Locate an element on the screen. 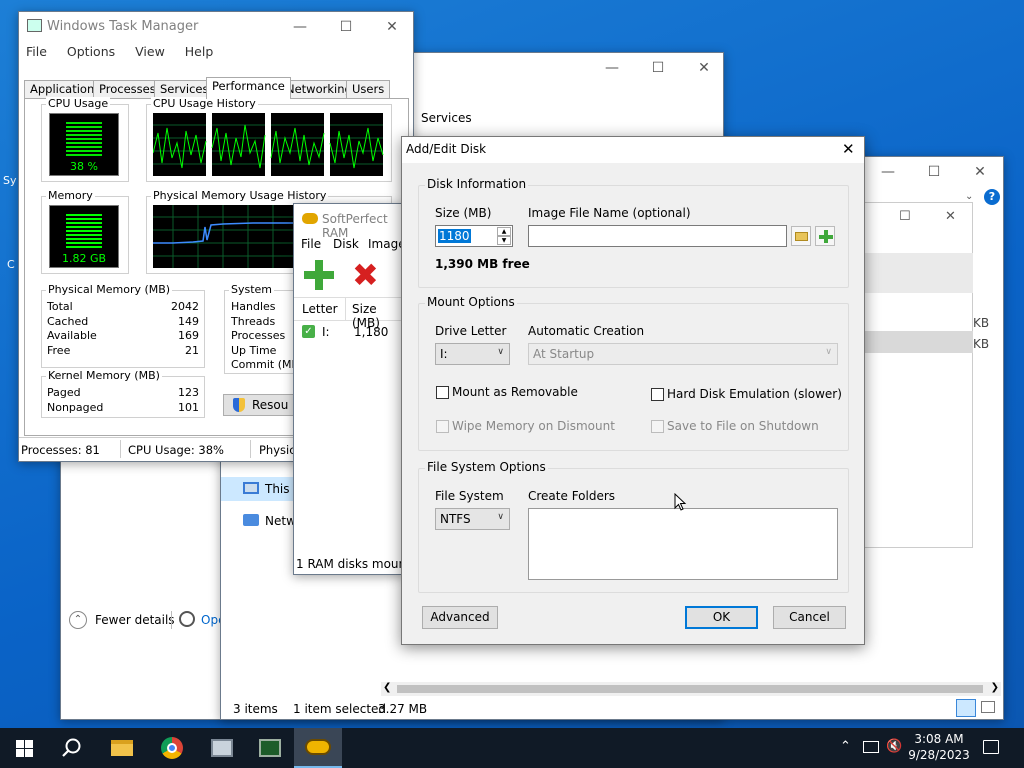 The width and height of the screenshot is (1024, 768). tab-users: Users is located at coordinates (368, 89).